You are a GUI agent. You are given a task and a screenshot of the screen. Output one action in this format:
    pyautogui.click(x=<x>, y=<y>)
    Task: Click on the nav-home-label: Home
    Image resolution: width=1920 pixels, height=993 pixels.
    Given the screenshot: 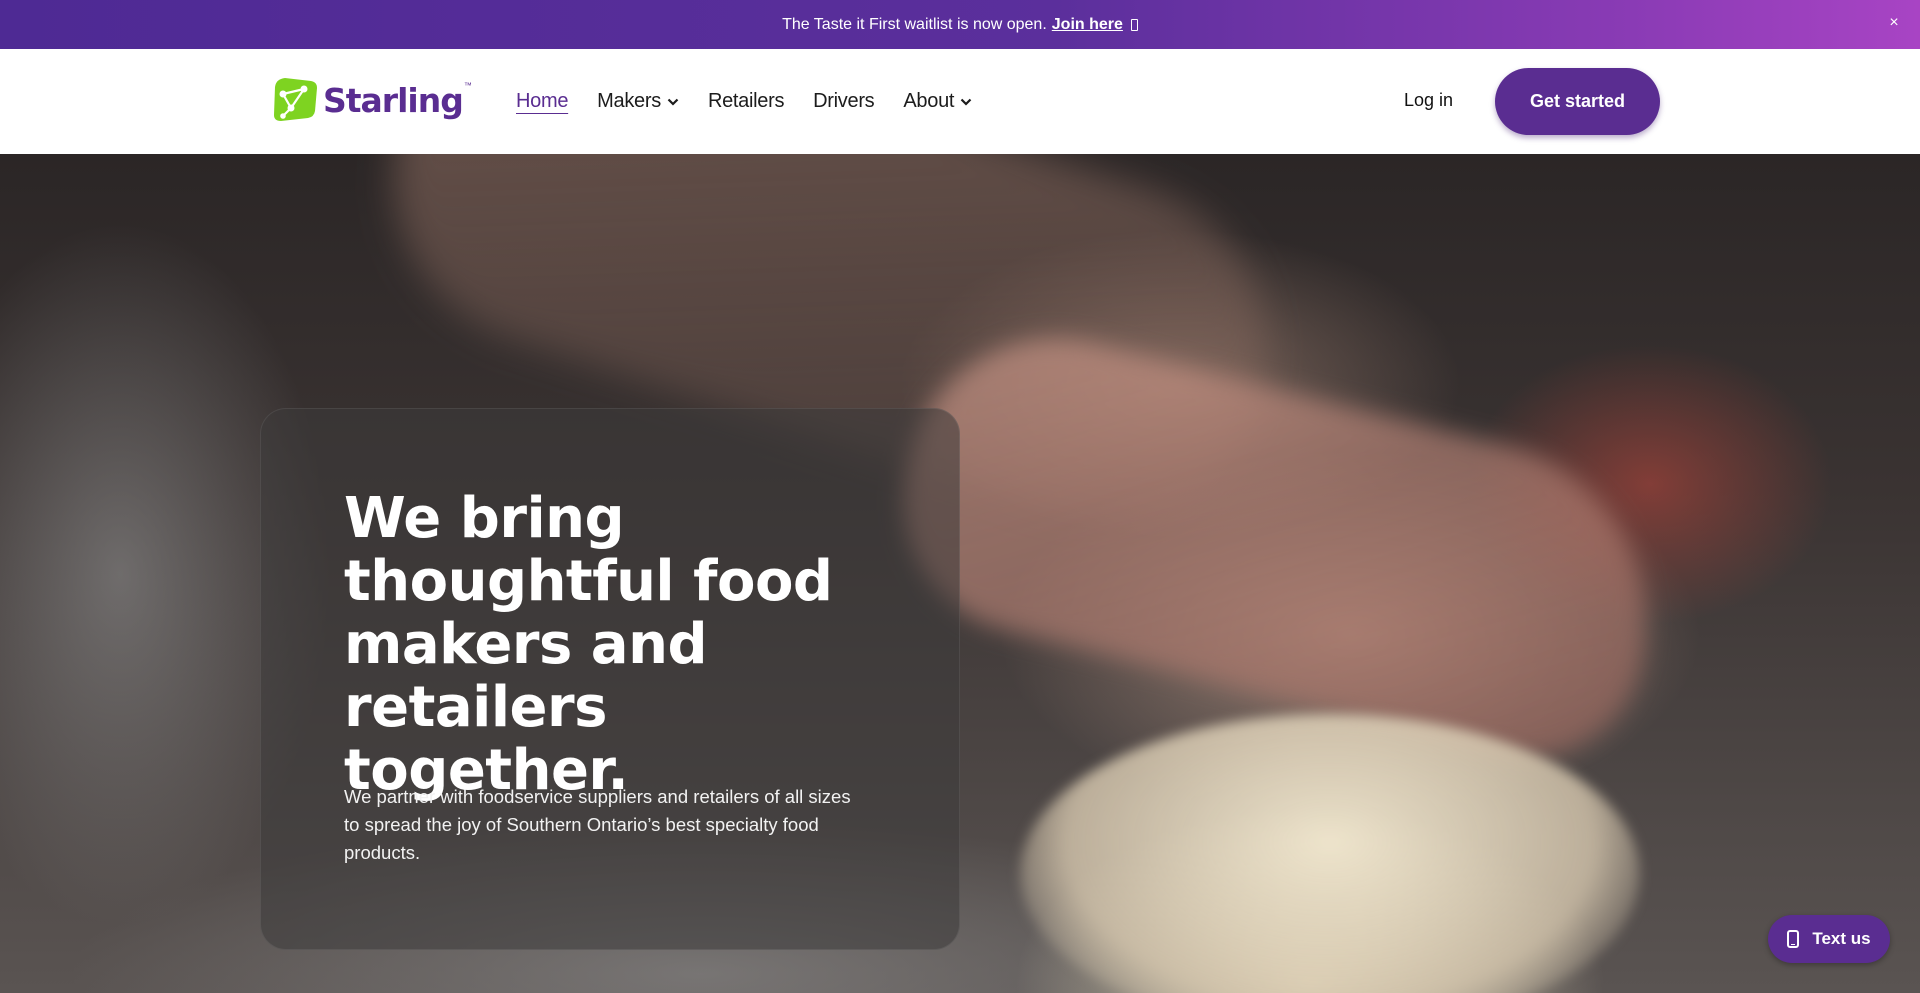 What is the action you would take?
    pyautogui.click(x=542, y=101)
    